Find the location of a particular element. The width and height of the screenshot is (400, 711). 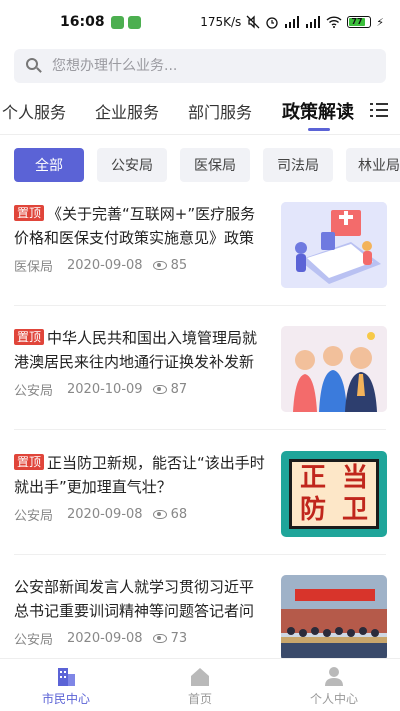

news-title: 置顶 正当防卫新规，能否让“该出手时就出手”更加理直气壮？ is located at coordinates (140, 475).